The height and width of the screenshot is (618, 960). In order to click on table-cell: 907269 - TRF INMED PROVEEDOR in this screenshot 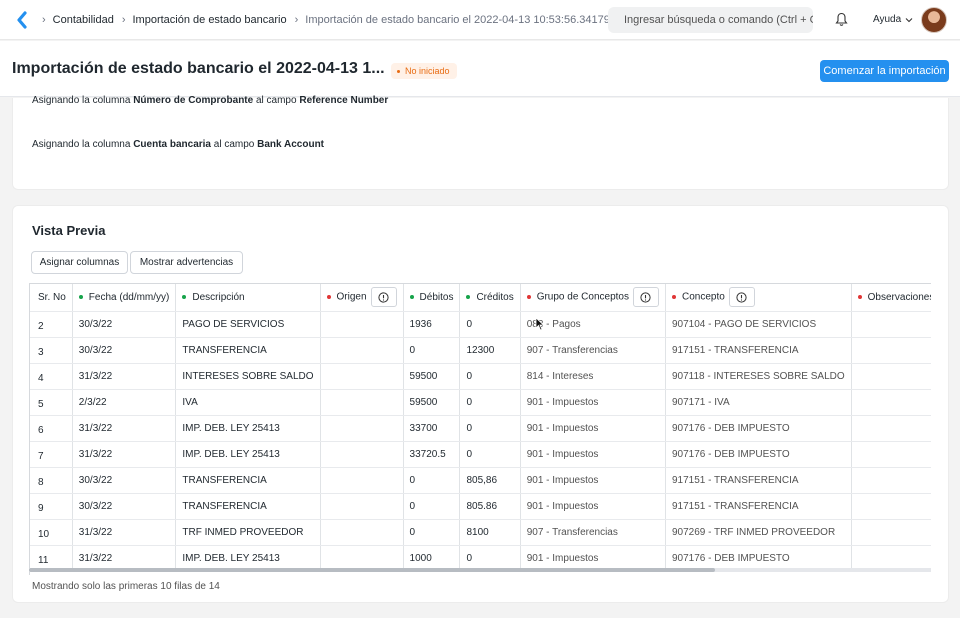, I will do `click(758, 532)`.